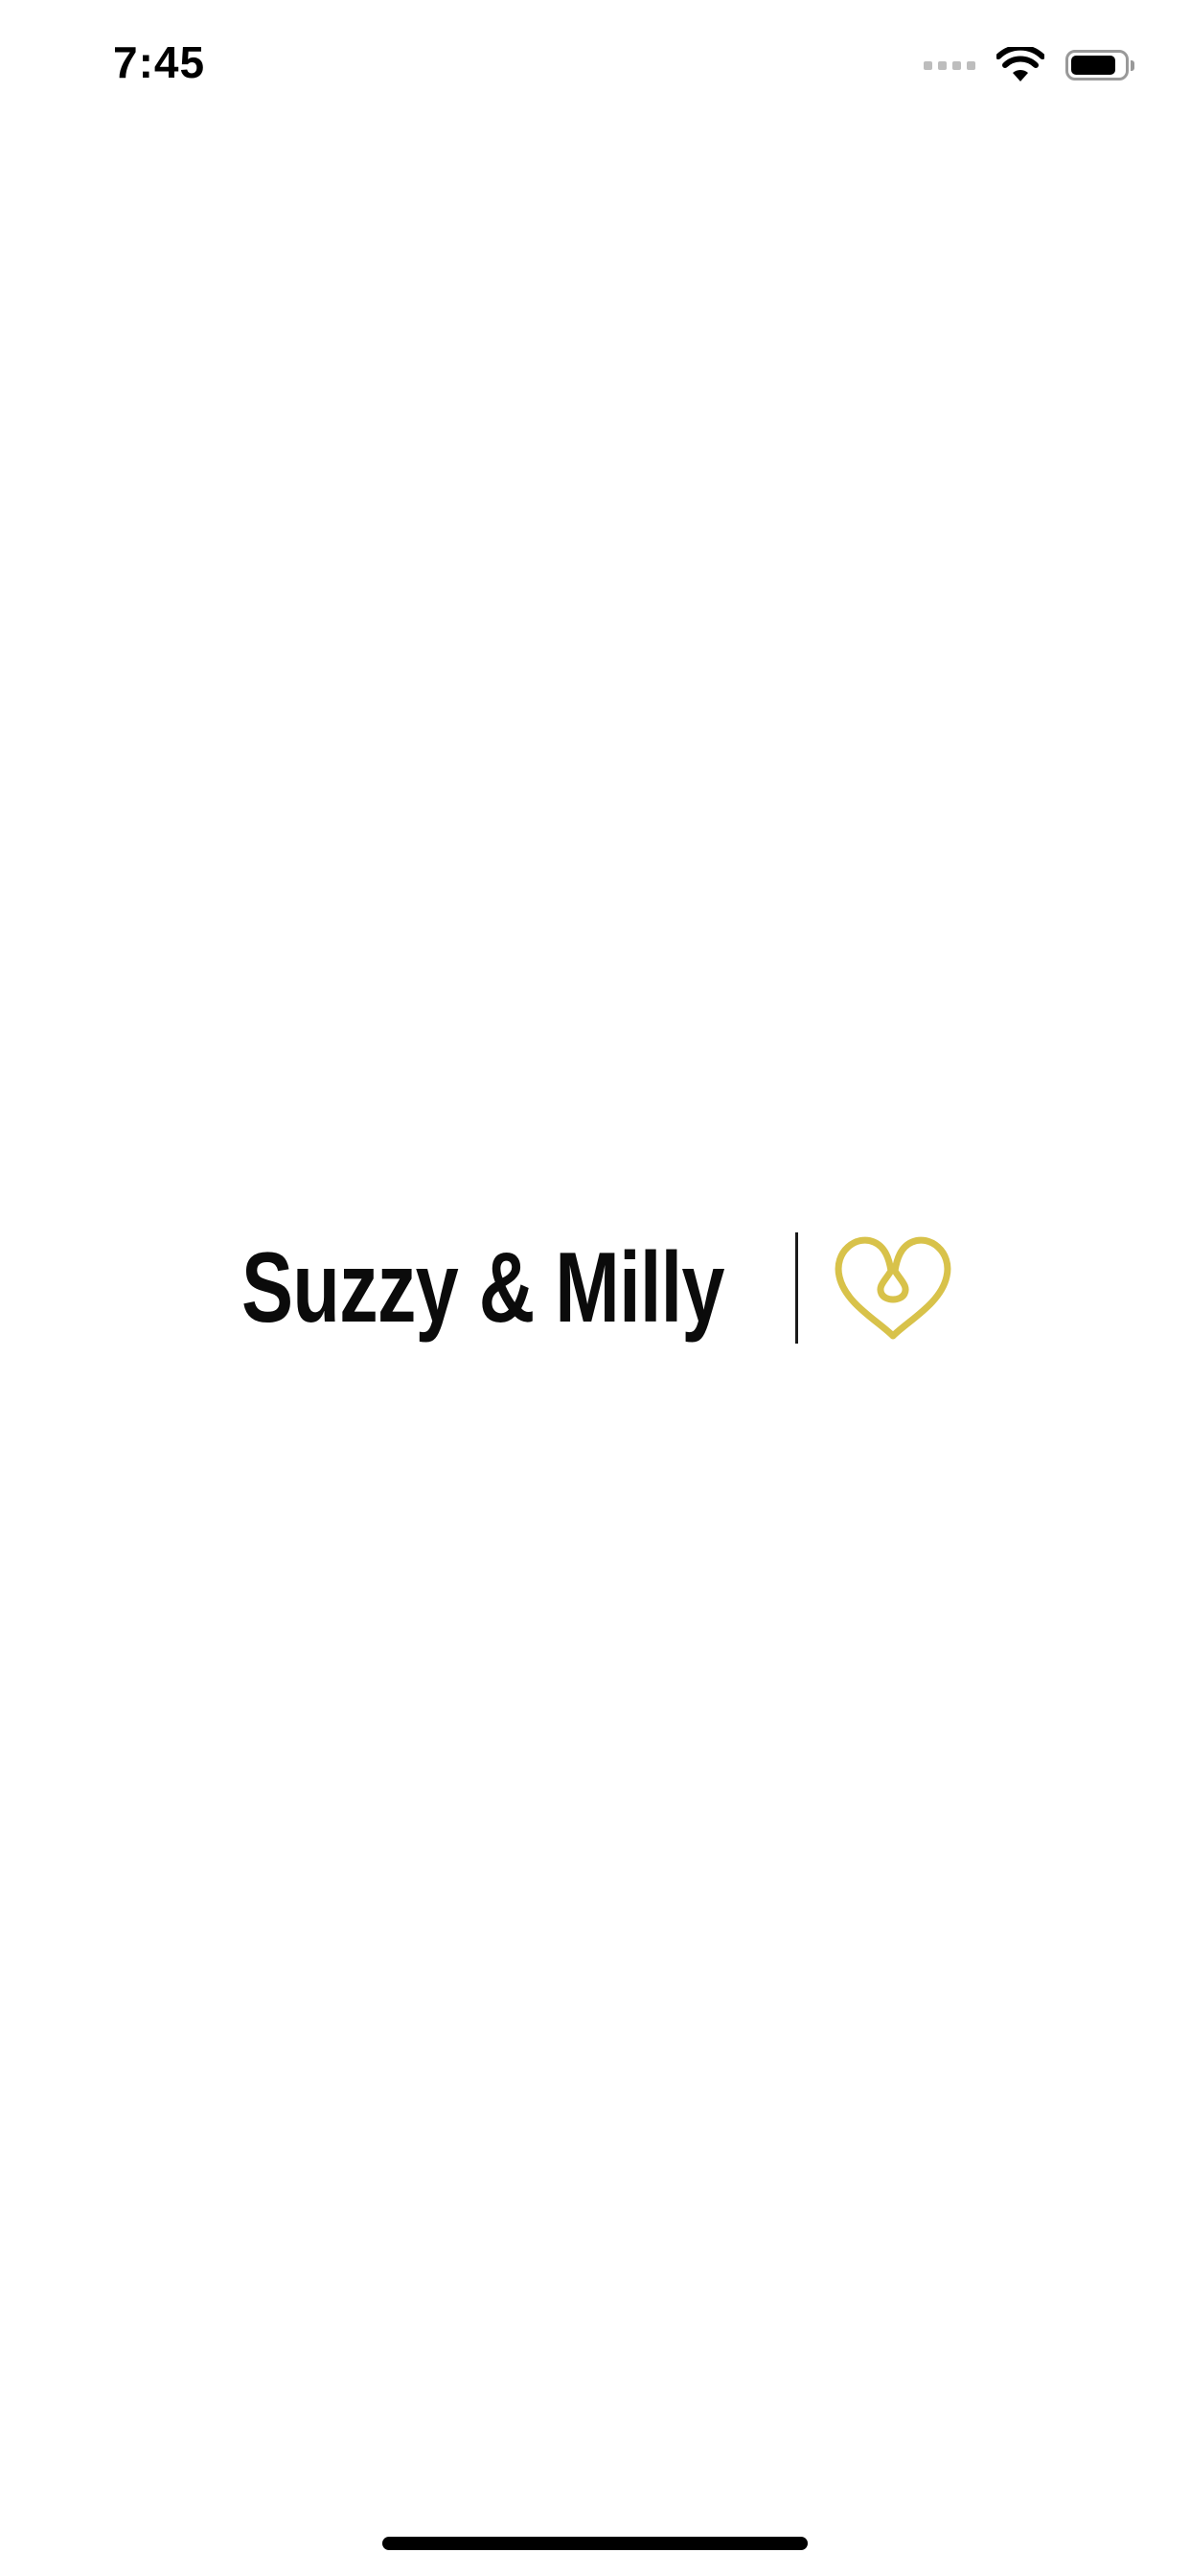  I want to click on status-time: 7:45, so click(159, 62).